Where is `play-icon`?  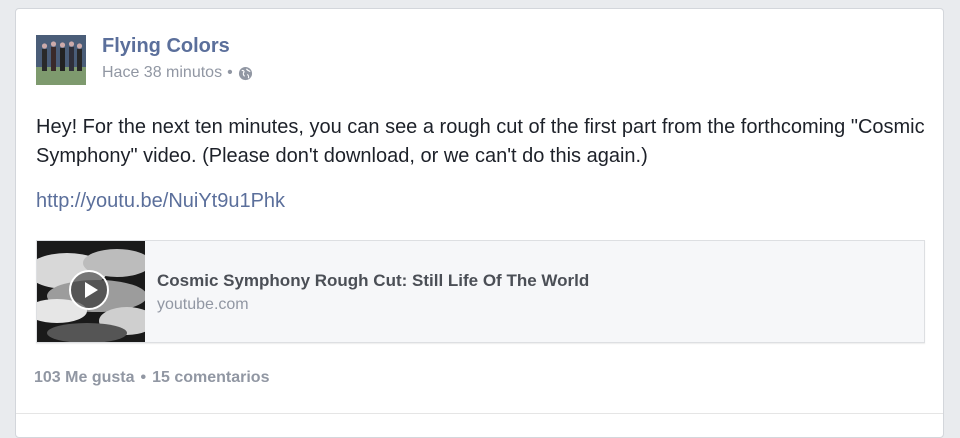 play-icon is located at coordinates (89, 290).